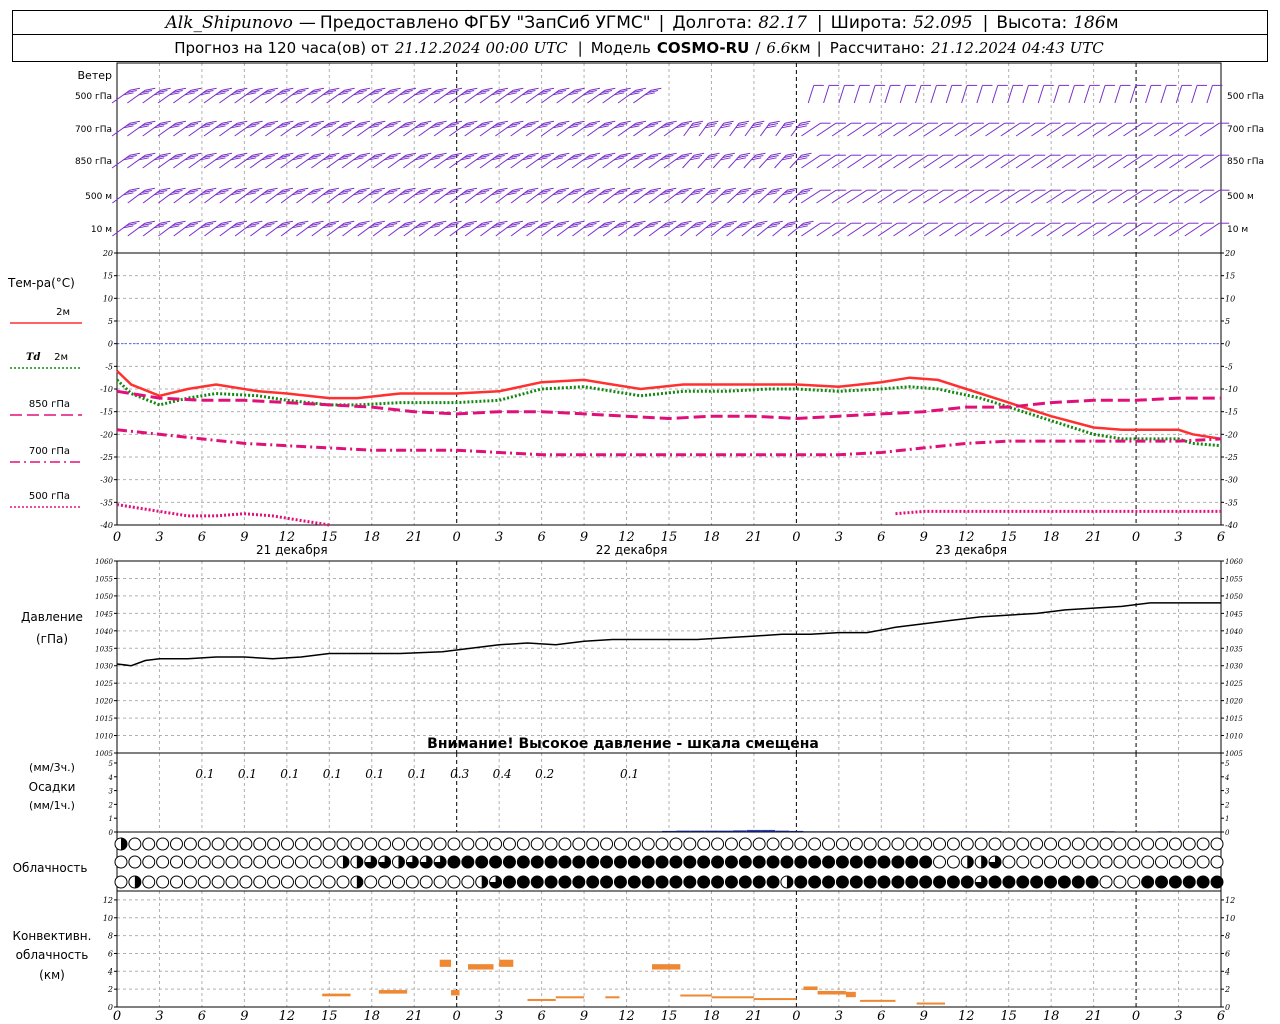 The width and height of the screenshot is (1280, 1024). What do you see at coordinates (1234, 702) in the screenshot?
I see `pressure-tick-right: 1020` at bounding box center [1234, 702].